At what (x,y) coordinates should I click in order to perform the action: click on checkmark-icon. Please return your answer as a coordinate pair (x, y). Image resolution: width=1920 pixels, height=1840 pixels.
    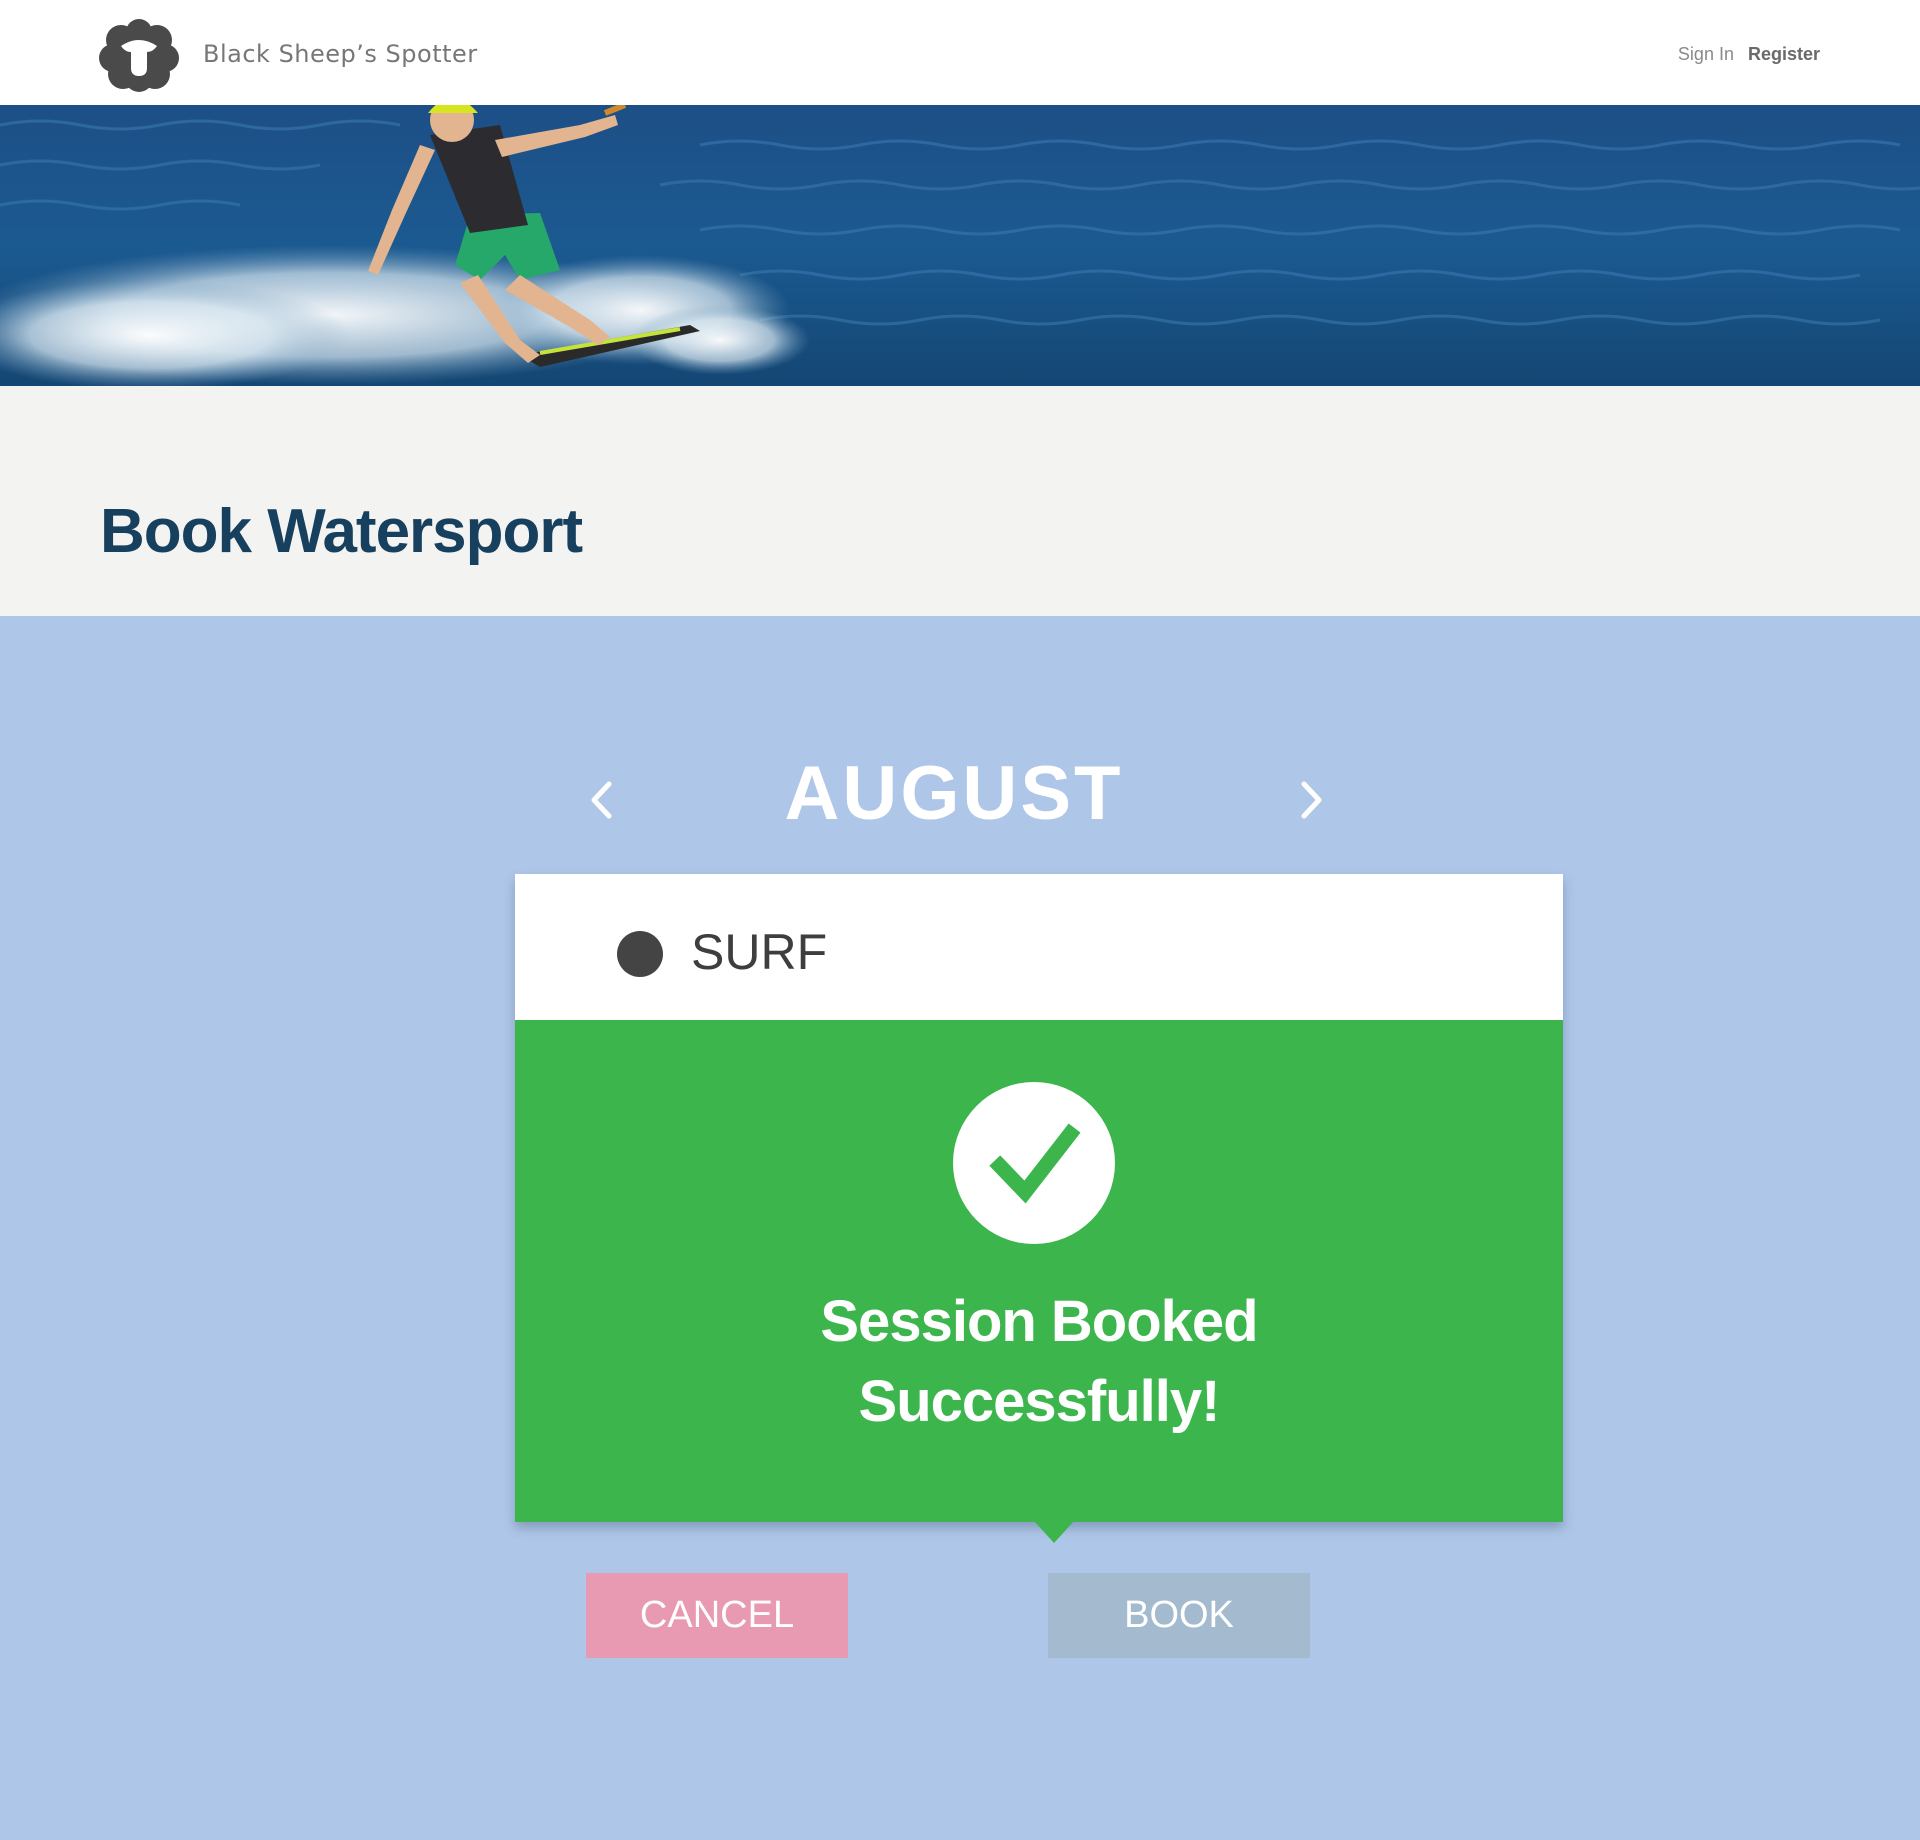
    Looking at the image, I should click on (1035, 1163).